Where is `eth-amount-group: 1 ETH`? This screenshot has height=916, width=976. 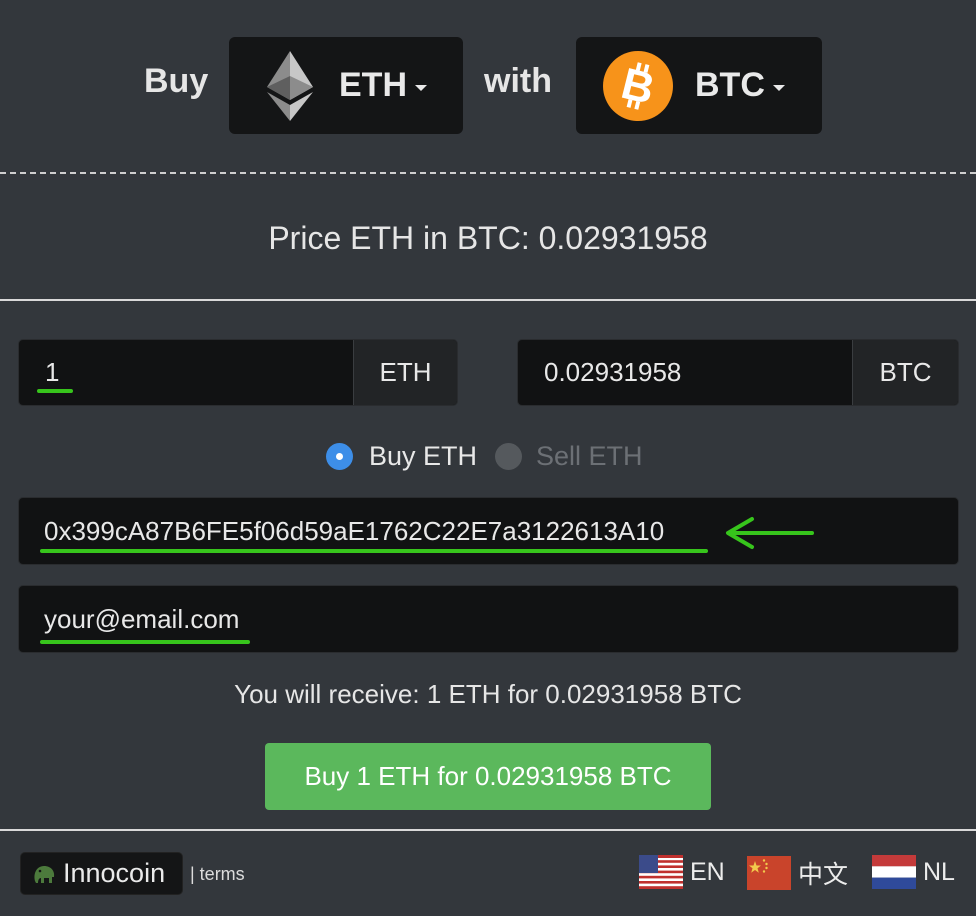 eth-amount-group: 1 ETH is located at coordinates (238, 372).